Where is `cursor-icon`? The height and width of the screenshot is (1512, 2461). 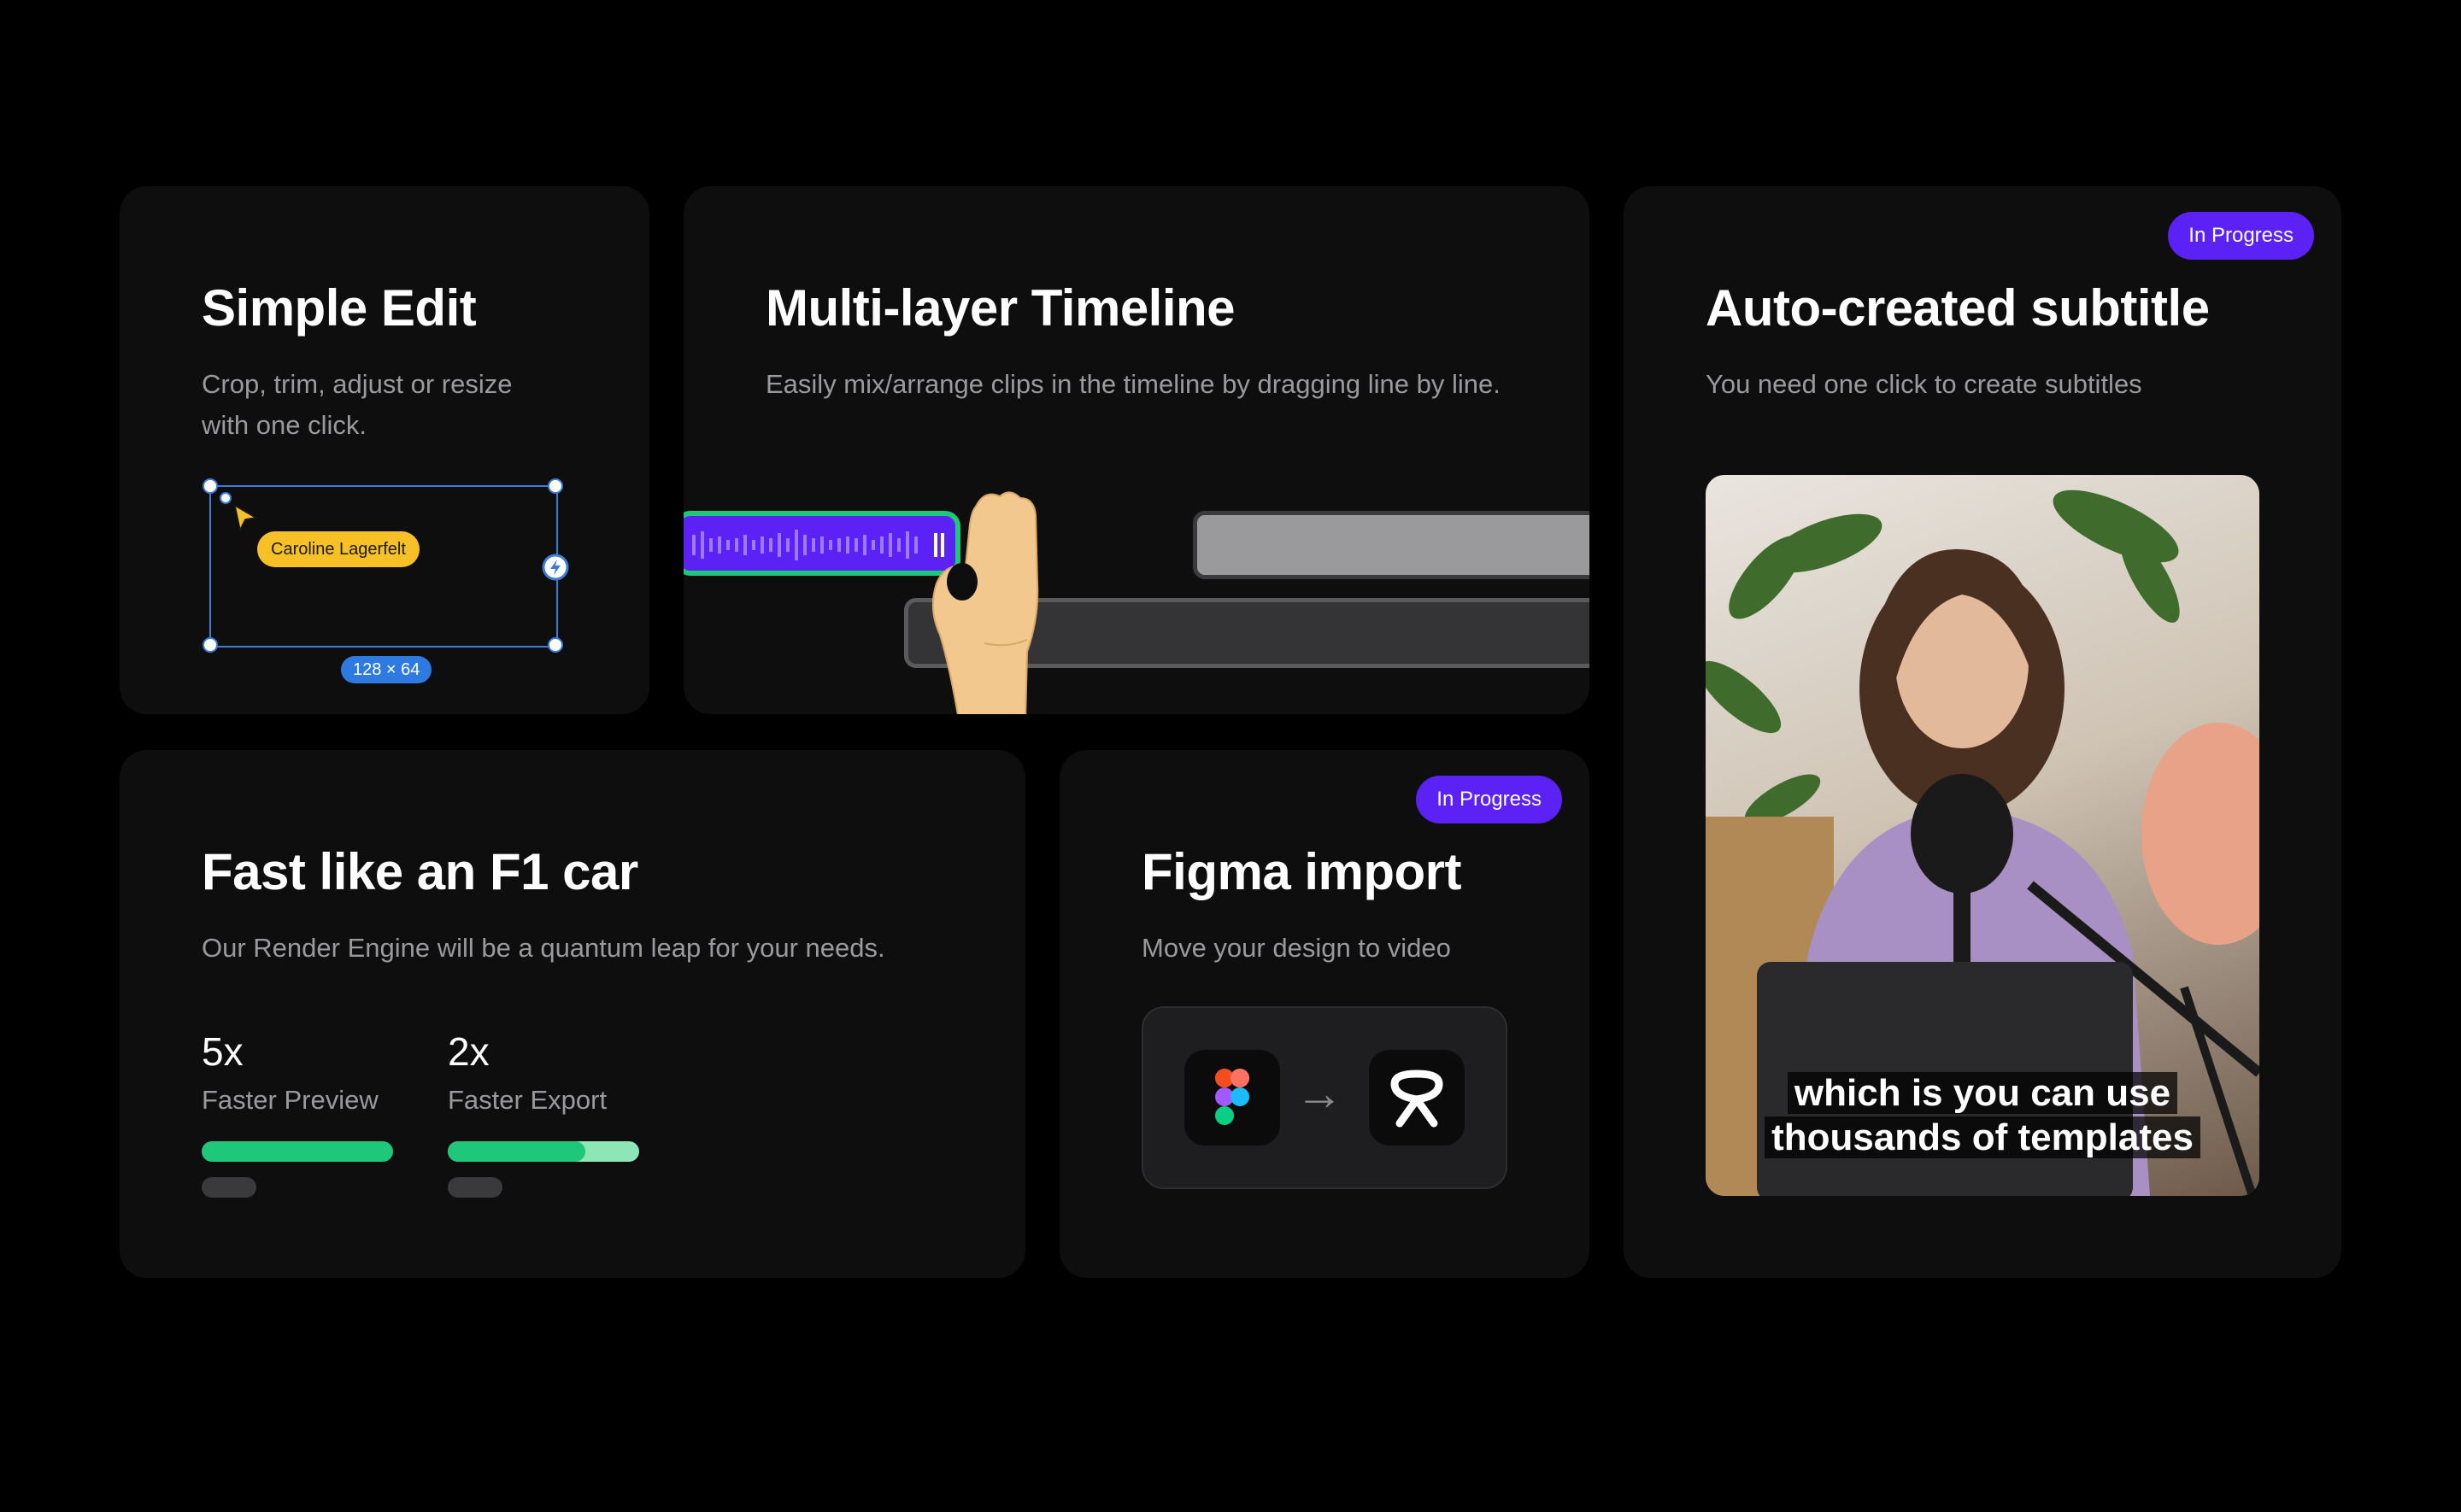
cursor-icon is located at coordinates (245, 518).